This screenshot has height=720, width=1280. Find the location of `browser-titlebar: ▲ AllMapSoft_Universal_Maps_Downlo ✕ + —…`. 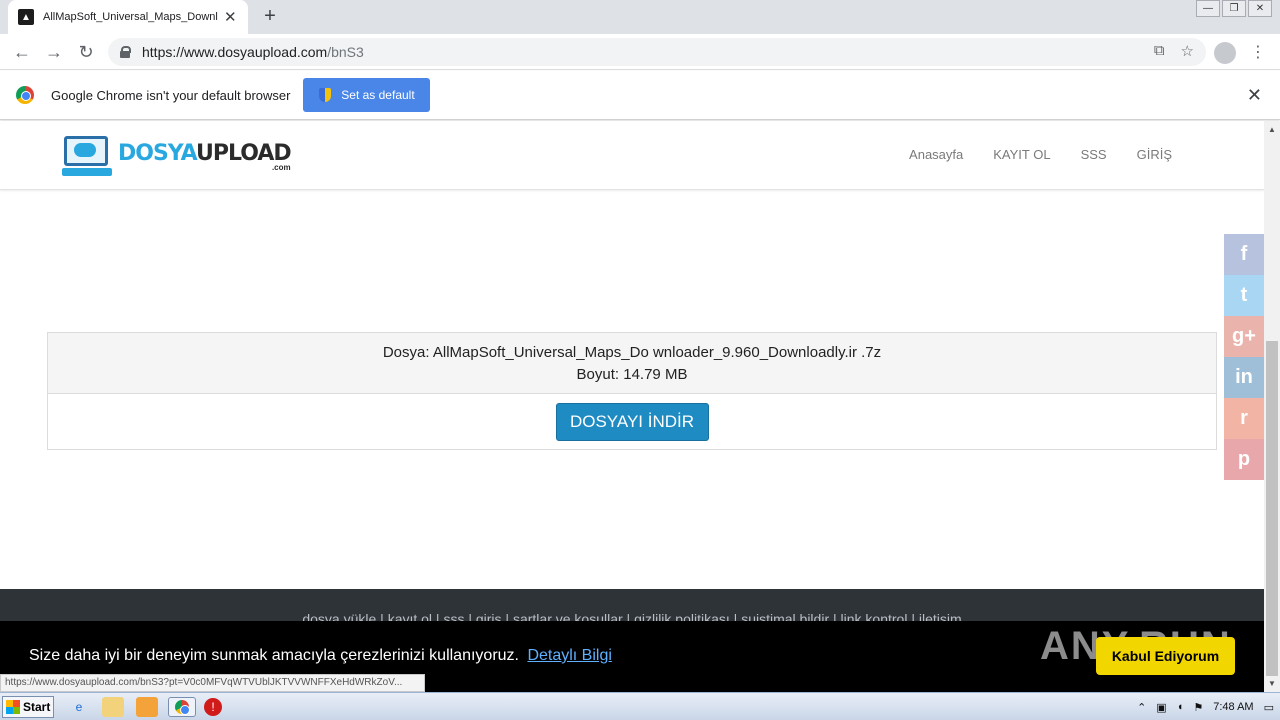

browser-titlebar: ▲ AllMapSoft_Universal_Maps_Downlo ✕ + —… is located at coordinates (640, 17).